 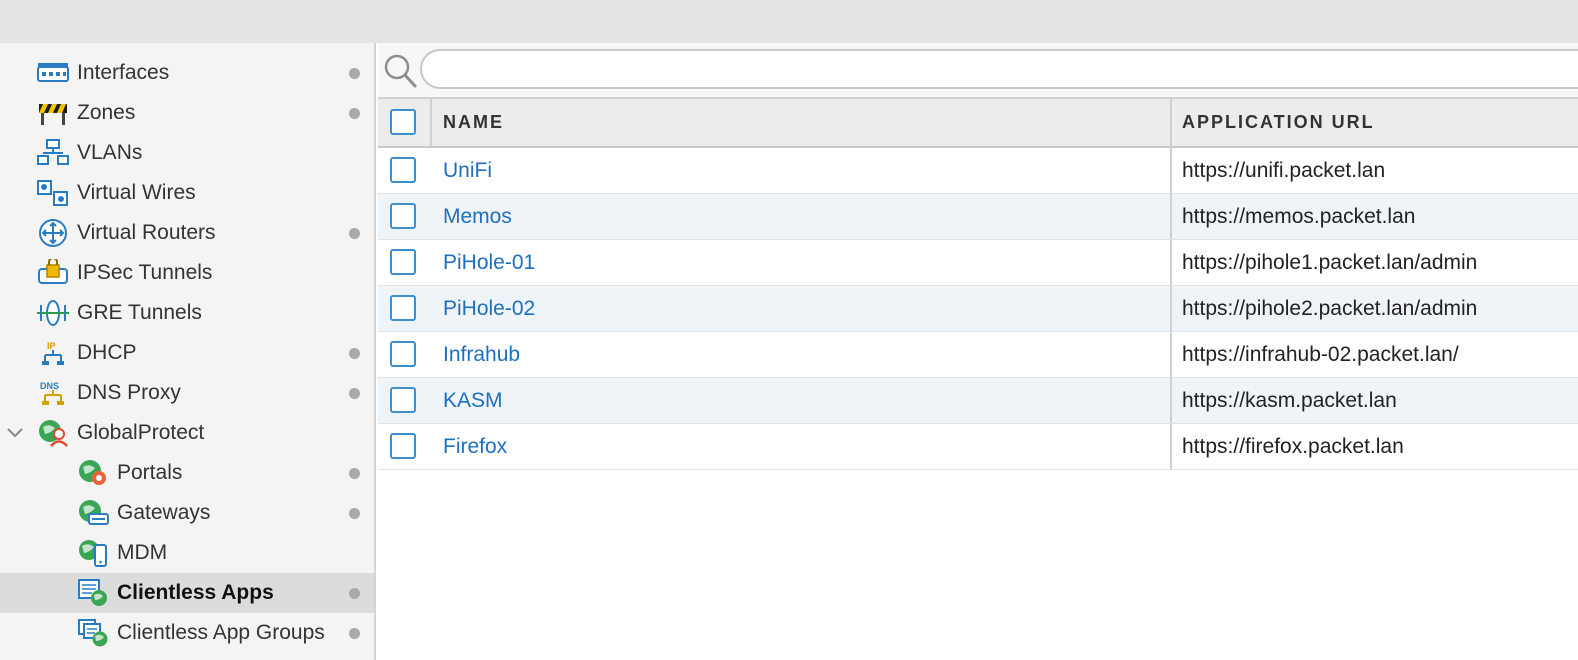 What do you see at coordinates (53, 114) in the screenshot?
I see `zones-icon` at bounding box center [53, 114].